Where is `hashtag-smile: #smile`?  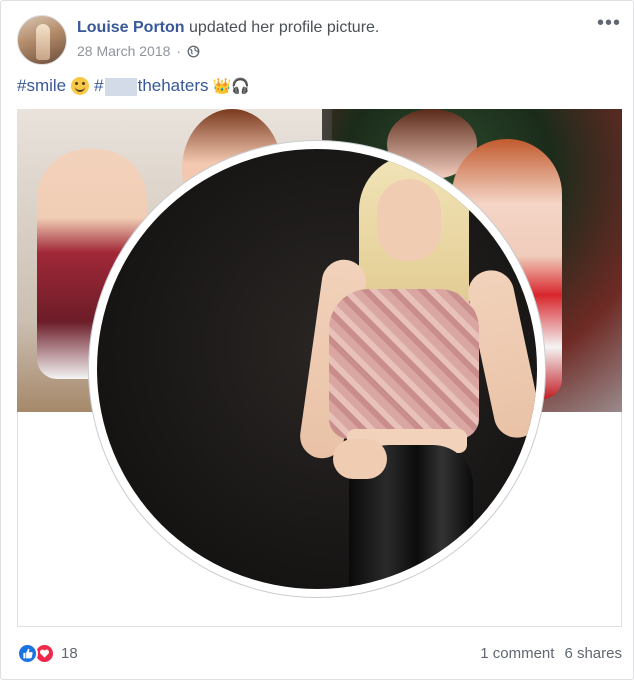
hashtag-smile: #smile is located at coordinates (41, 86).